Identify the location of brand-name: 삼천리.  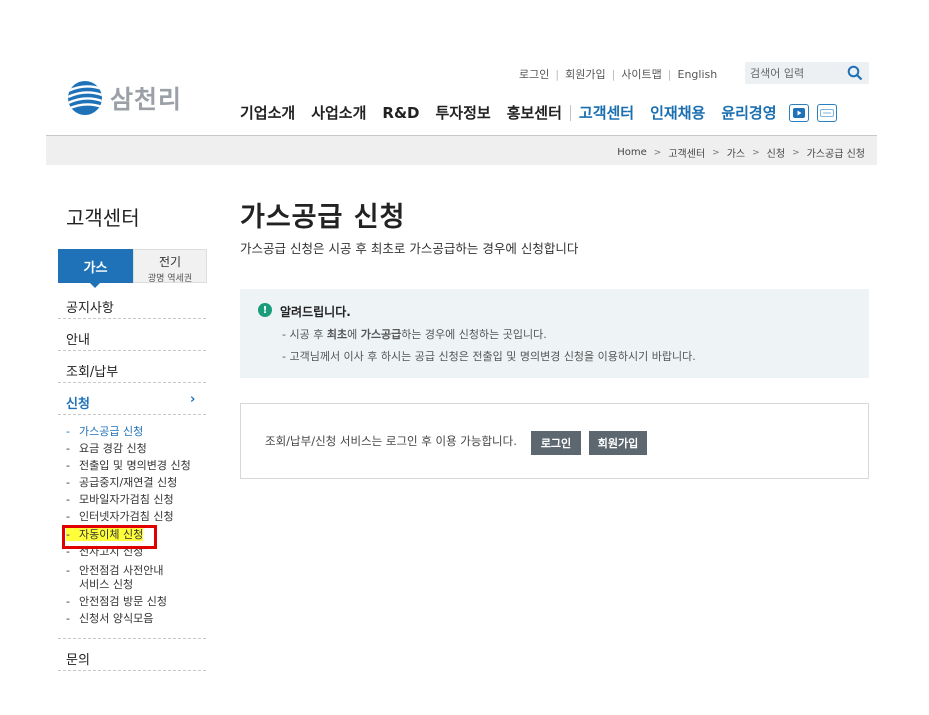
(146, 99).